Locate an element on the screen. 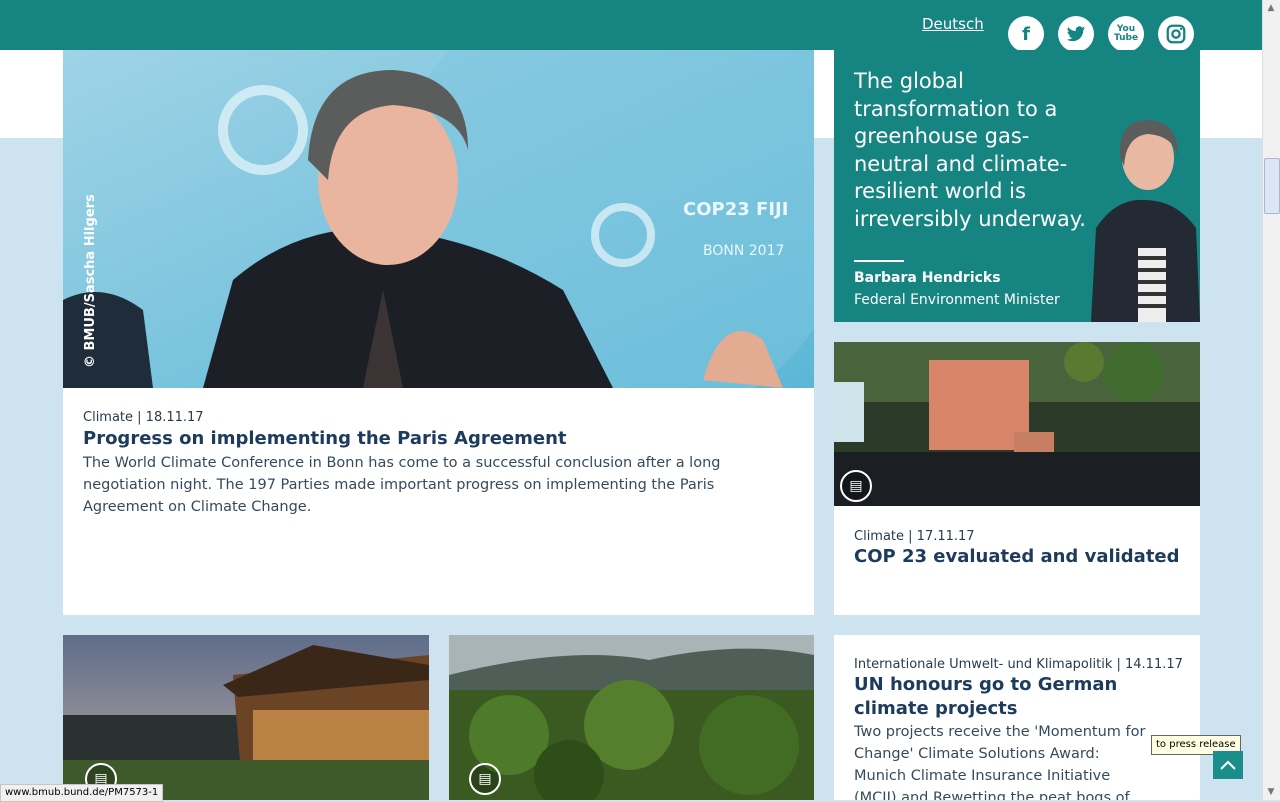  scroll-up-arrow: ▲ is located at coordinates (1271, 8).